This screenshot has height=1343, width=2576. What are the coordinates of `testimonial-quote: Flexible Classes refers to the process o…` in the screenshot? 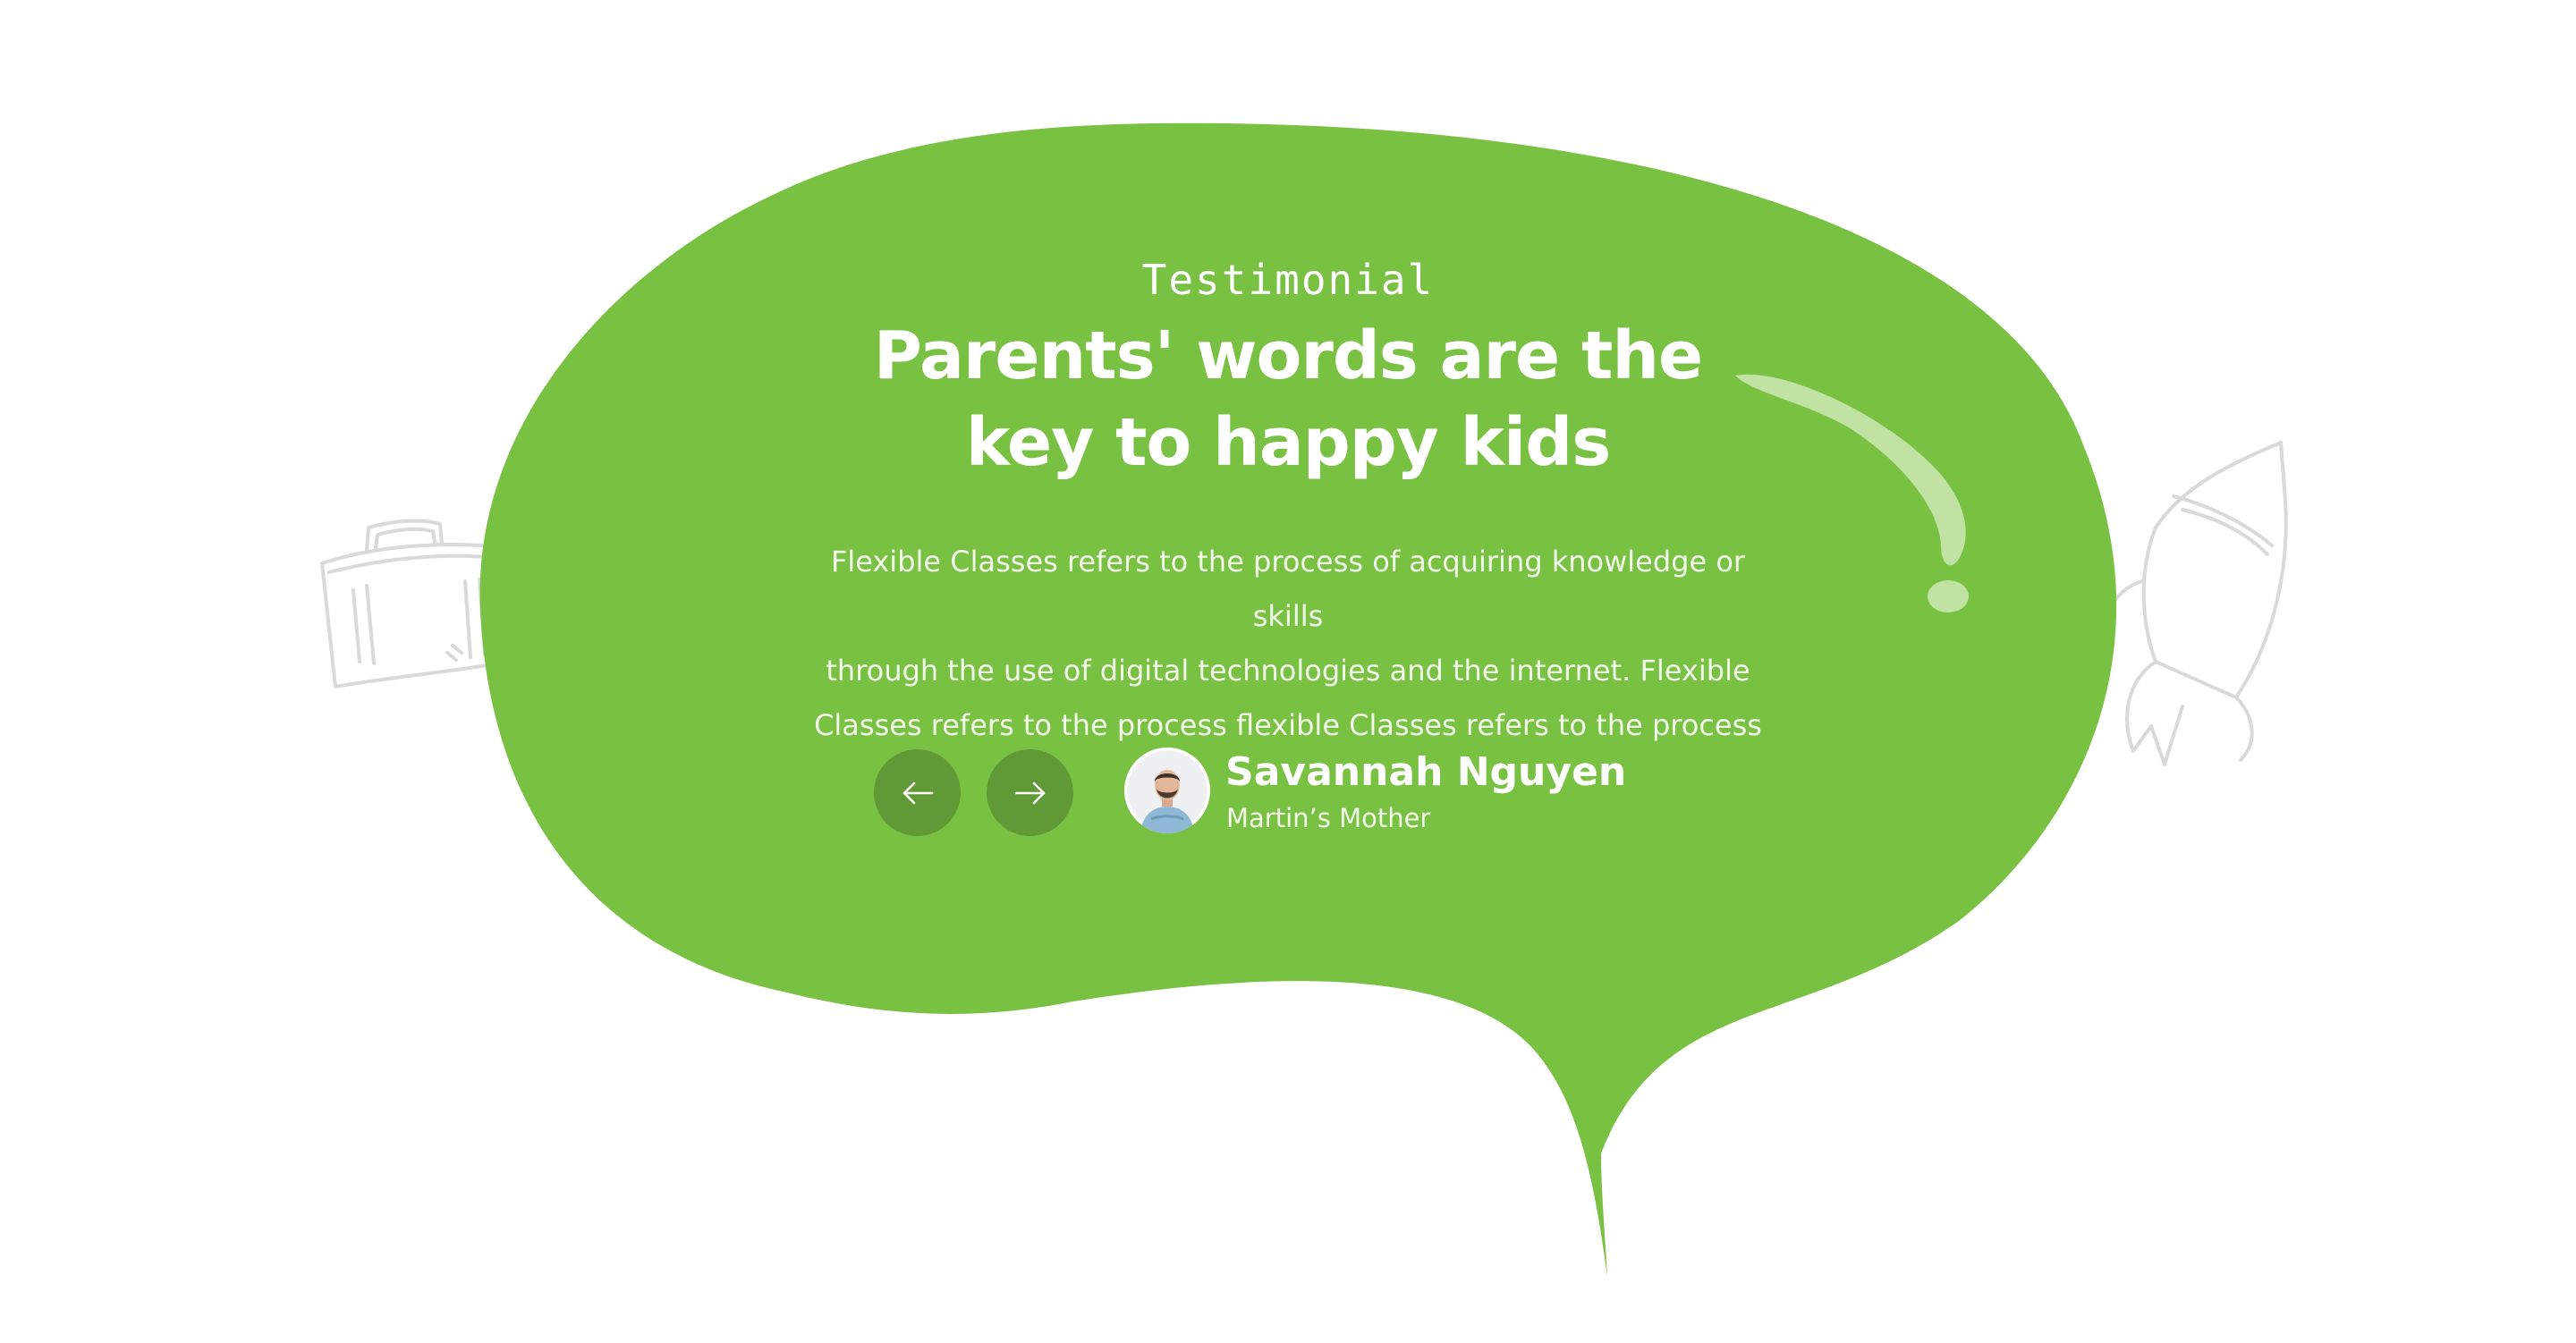 It's located at (1288, 644).